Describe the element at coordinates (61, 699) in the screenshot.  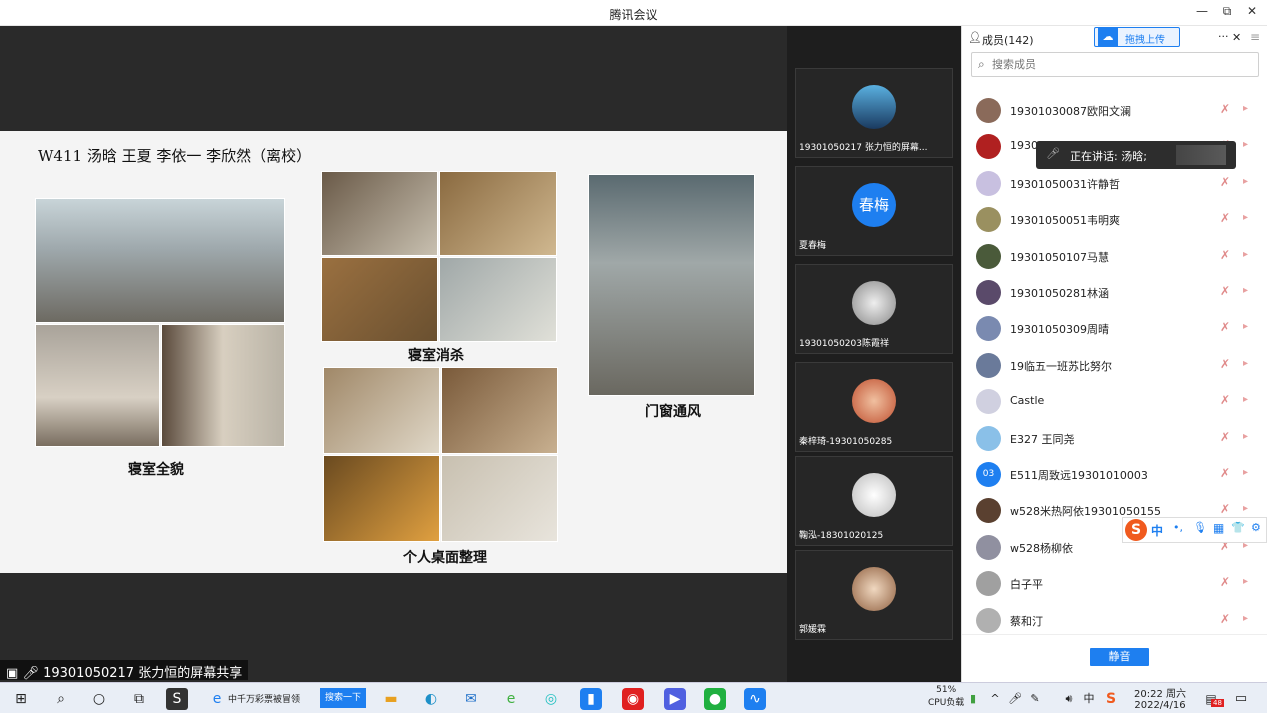
I see `search-icon: ⌕` at that location.